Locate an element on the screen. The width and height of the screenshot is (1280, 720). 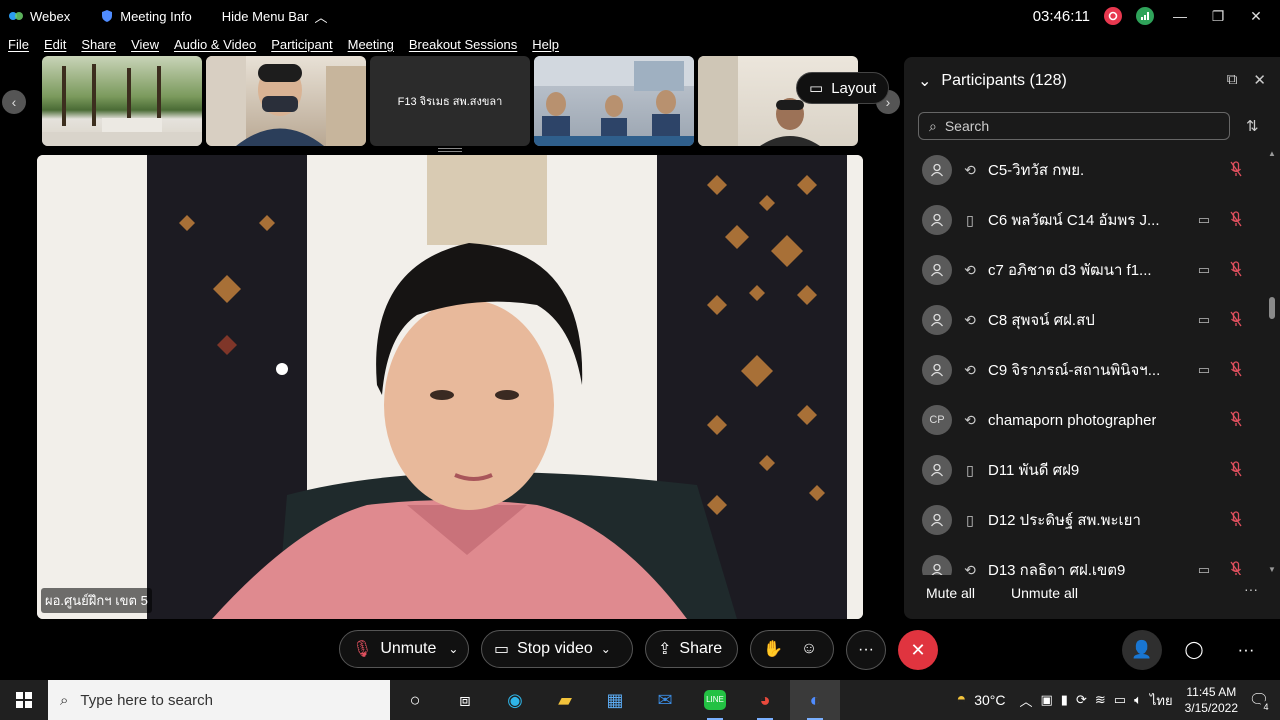
recording-icon is located at coordinates (1113, 16).